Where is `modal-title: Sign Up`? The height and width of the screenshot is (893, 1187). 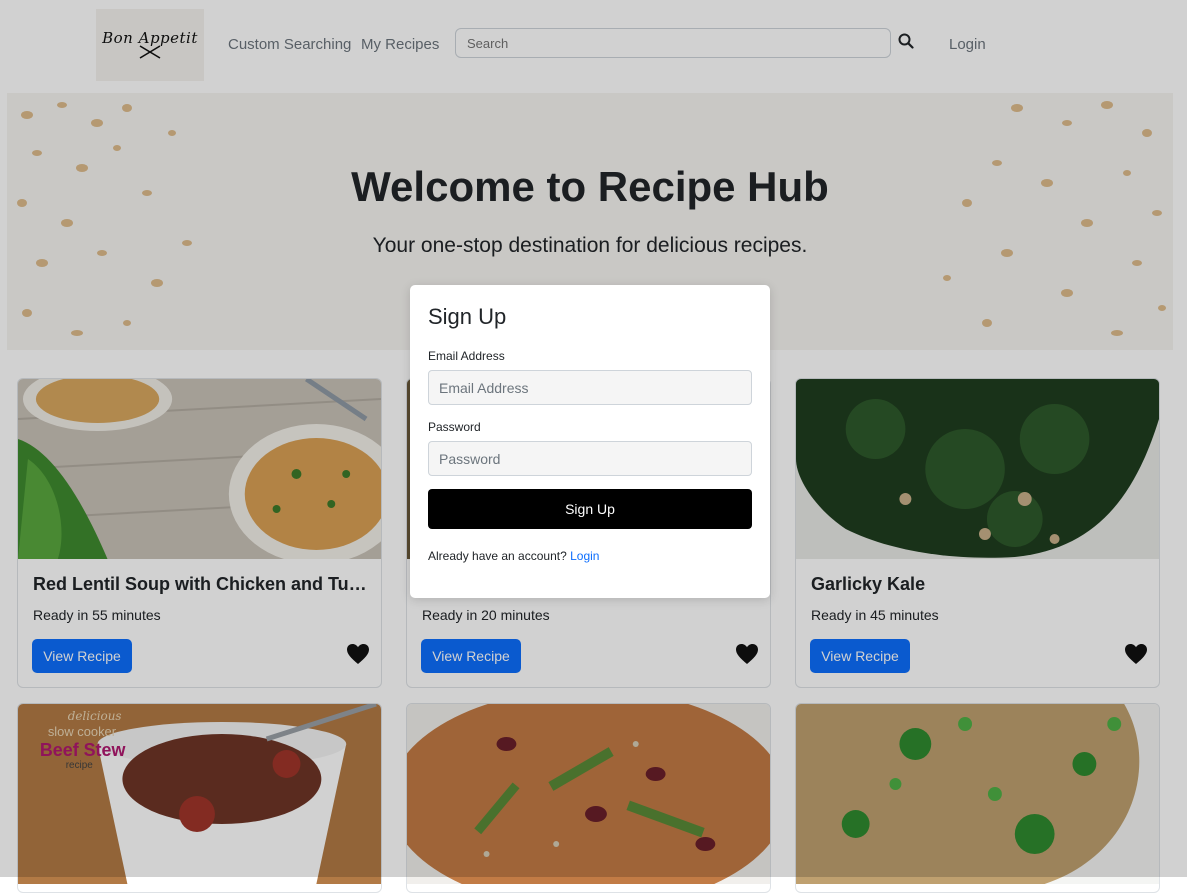 modal-title: Sign Up is located at coordinates (467, 316).